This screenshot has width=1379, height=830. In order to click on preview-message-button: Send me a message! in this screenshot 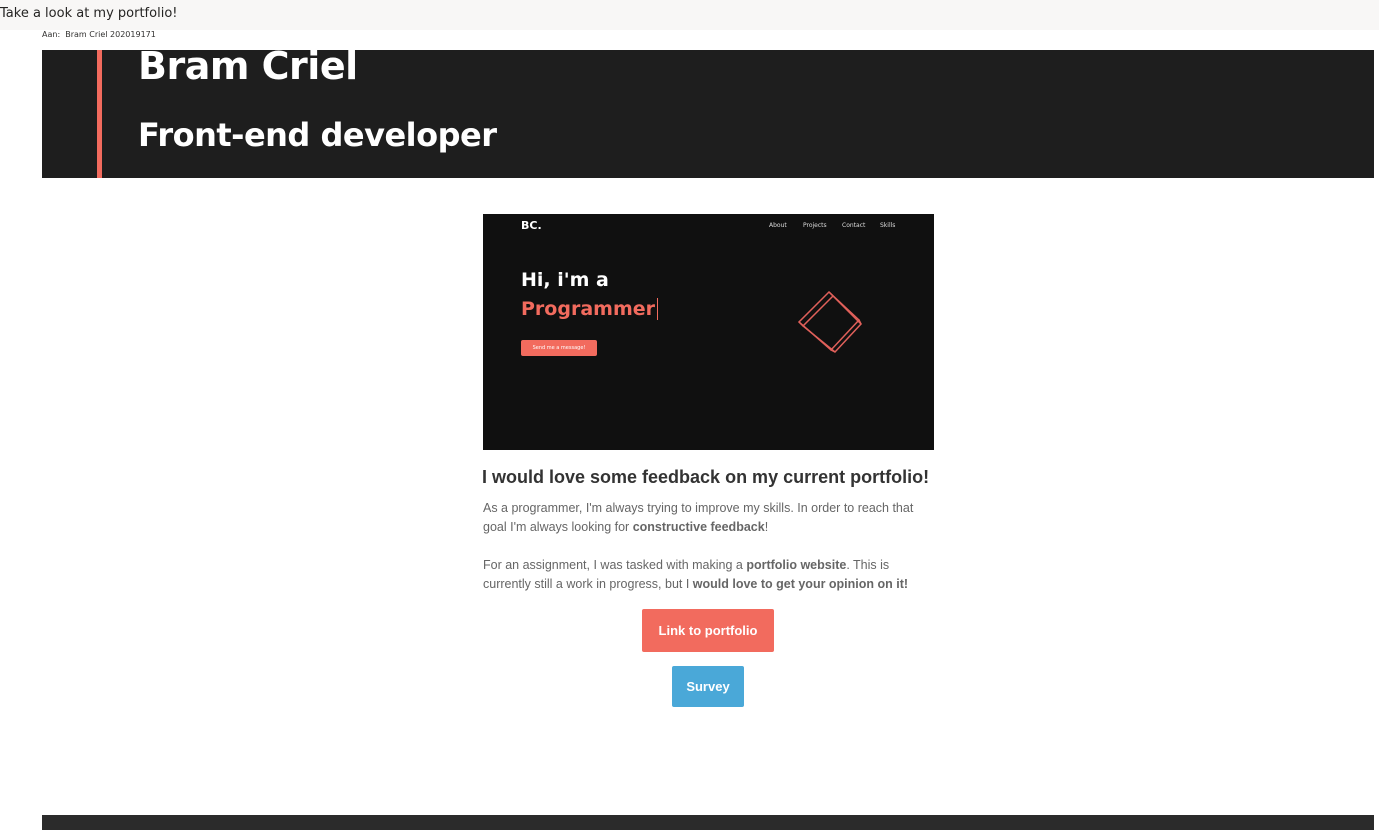, I will do `click(559, 348)`.